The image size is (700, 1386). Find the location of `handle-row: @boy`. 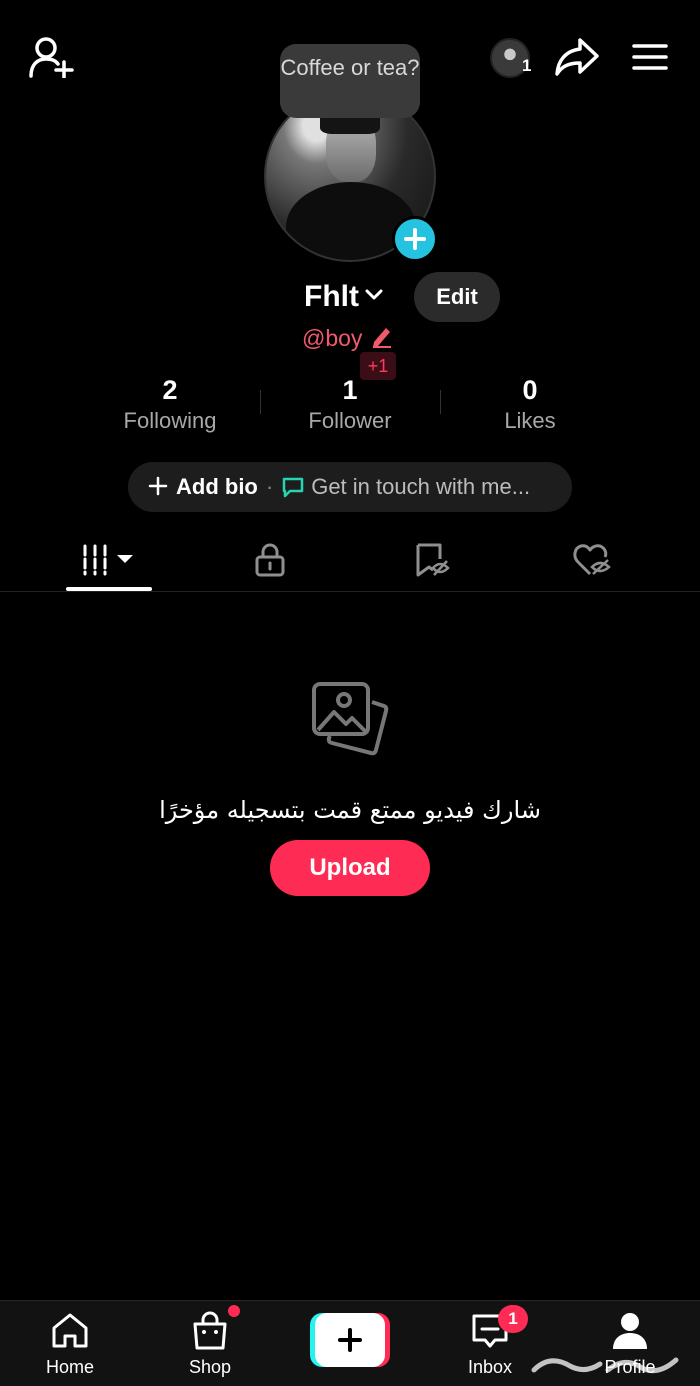

handle-row: @boy is located at coordinates (348, 338).